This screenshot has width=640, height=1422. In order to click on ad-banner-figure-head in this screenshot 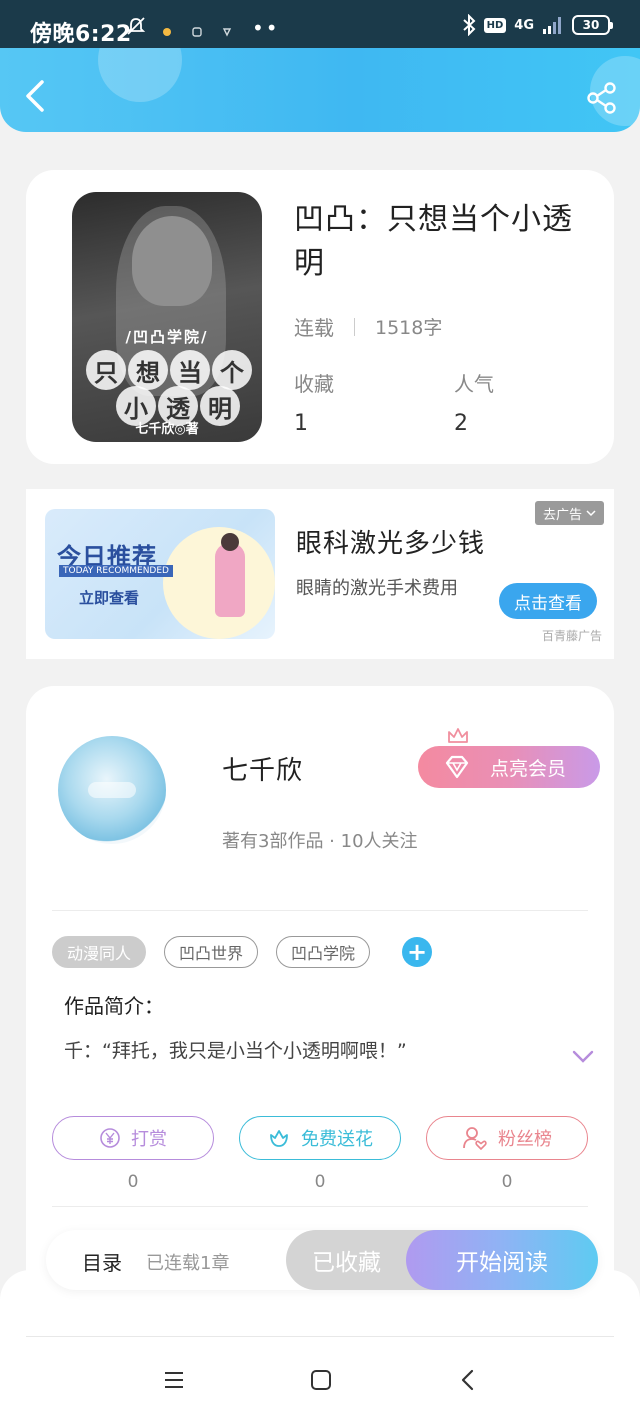, I will do `click(230, 542)`.